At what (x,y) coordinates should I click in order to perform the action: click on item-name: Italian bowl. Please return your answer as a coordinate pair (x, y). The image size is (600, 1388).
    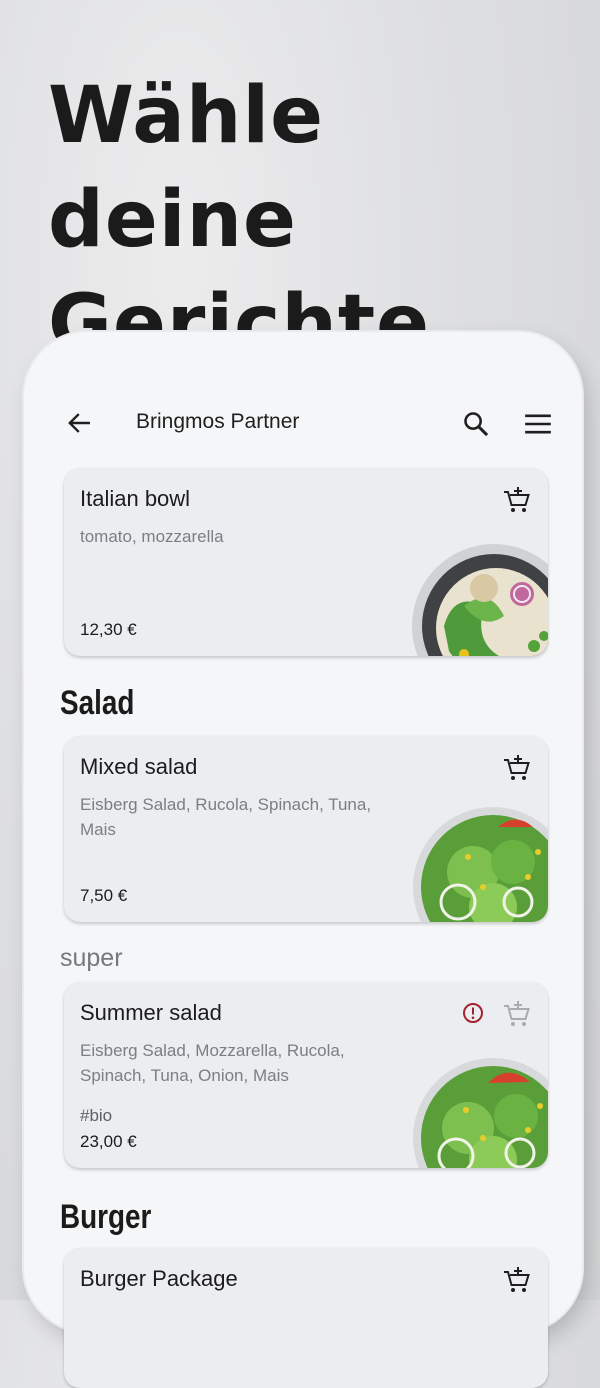
    Looking at the image, I should click on (135, 498).